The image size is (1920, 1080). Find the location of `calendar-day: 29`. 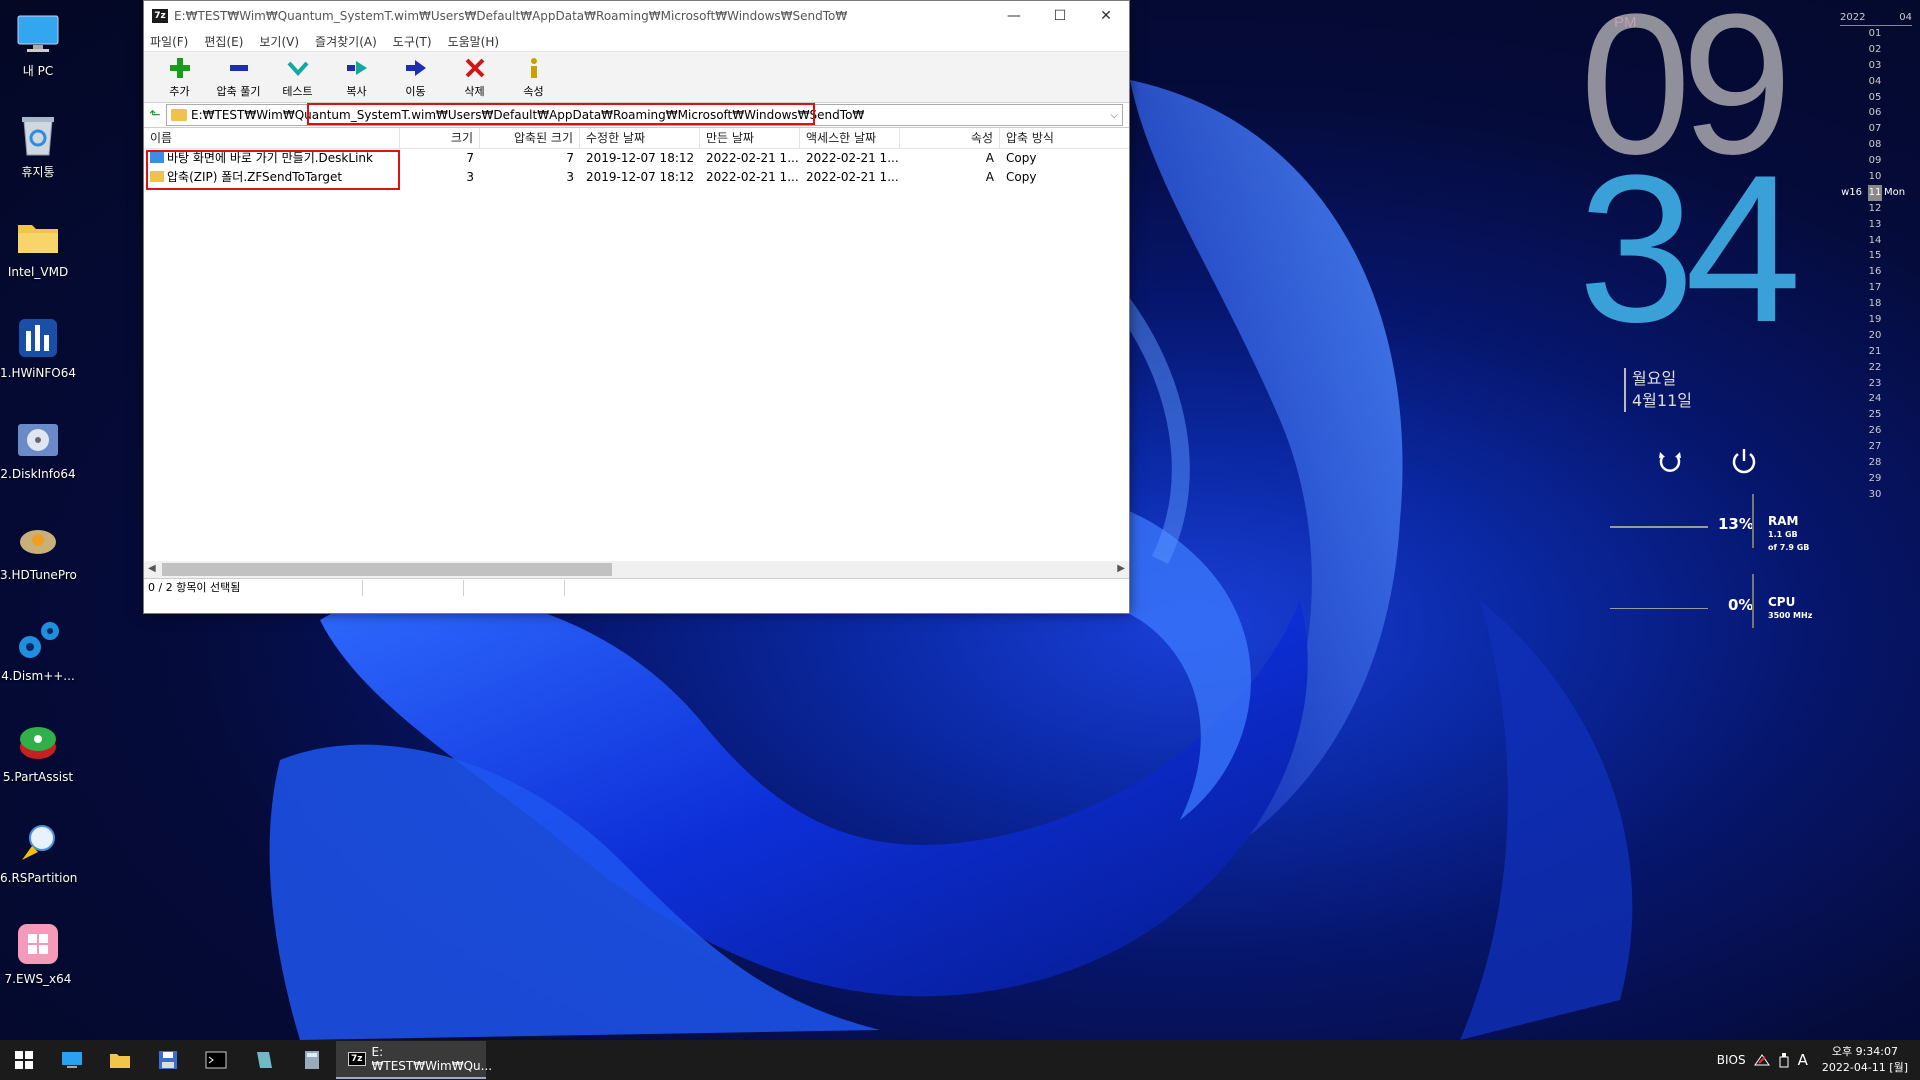

calendar-day: 29 is located at coordinates (1875, 478).